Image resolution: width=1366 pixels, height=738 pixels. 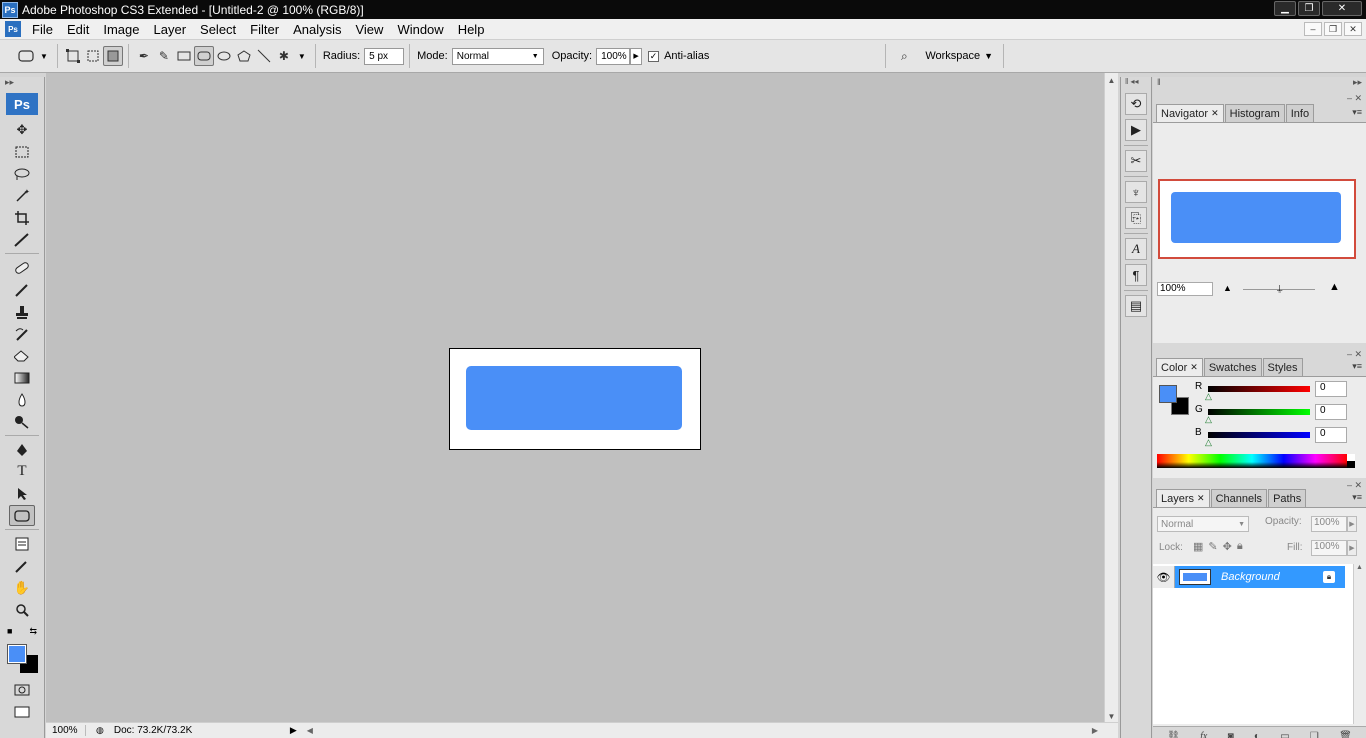 I want to click on app-menu-icon: Ps, so click(x=13, y=29).